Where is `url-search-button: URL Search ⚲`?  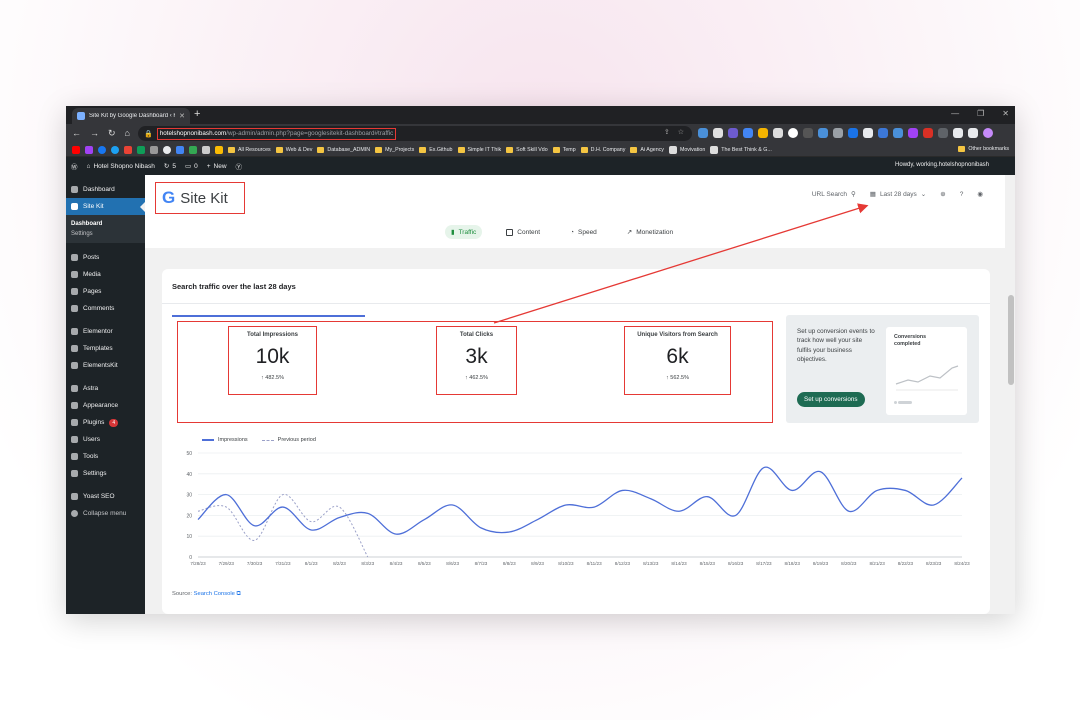 url-search-button: URL Search ⚲ is located at coordinates (834, 194).